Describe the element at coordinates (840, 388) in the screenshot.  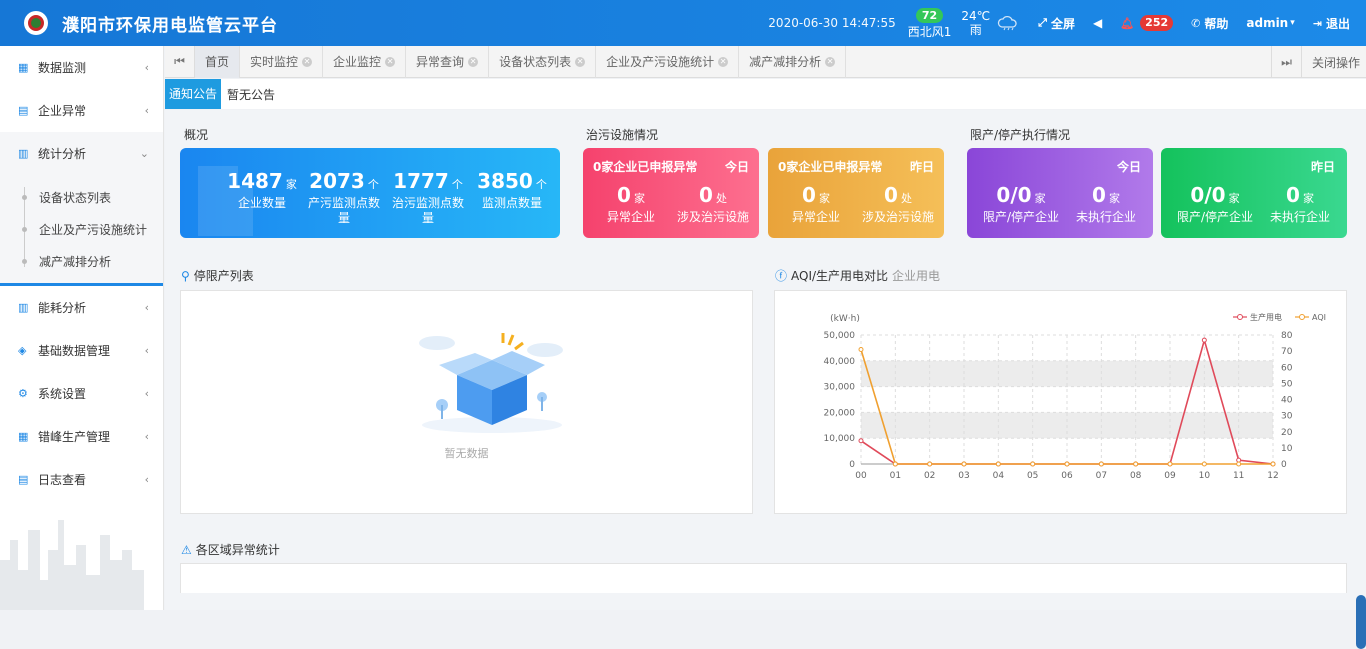
I see `y-tick-label: 30,000` at that location.